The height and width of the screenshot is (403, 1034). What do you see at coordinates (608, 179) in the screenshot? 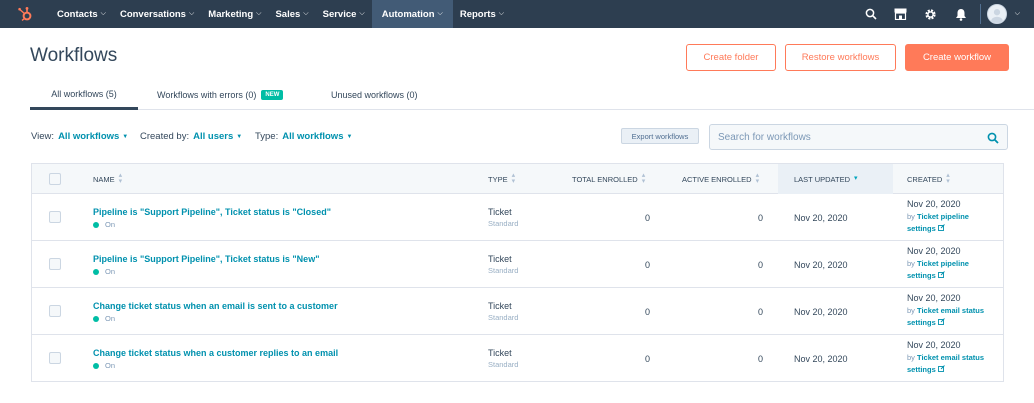
I see `column-header-total-enrolled: TOTAL ENROLLED ▴ ▾` at bounding box center [608, 179].